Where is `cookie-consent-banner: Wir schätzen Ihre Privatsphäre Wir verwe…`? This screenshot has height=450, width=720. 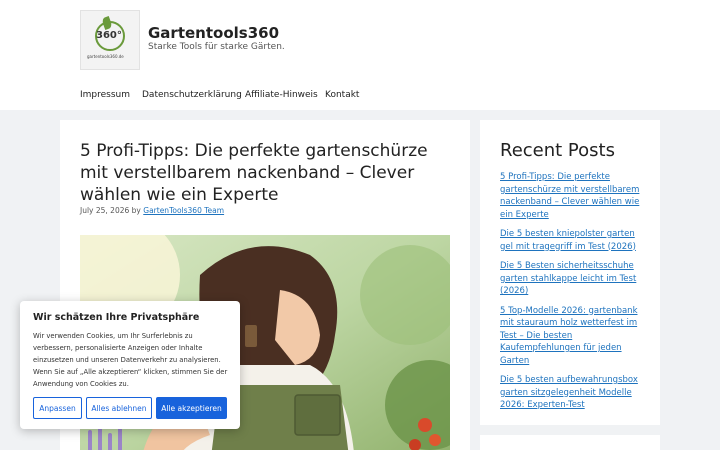 cookie-consent-banner: Wir schätzen Ihre Privatsphäre Wir verwe… is located at coordinates (130, 365).